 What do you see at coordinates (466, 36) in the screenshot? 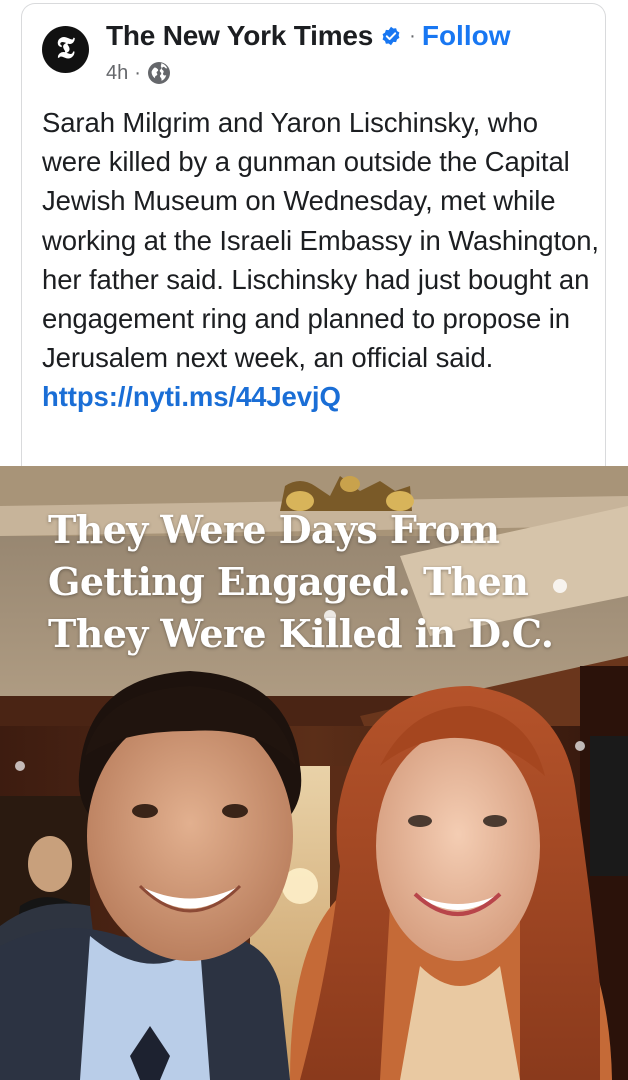
I see `follow-button: Follow` at bounding box center [466, 36].